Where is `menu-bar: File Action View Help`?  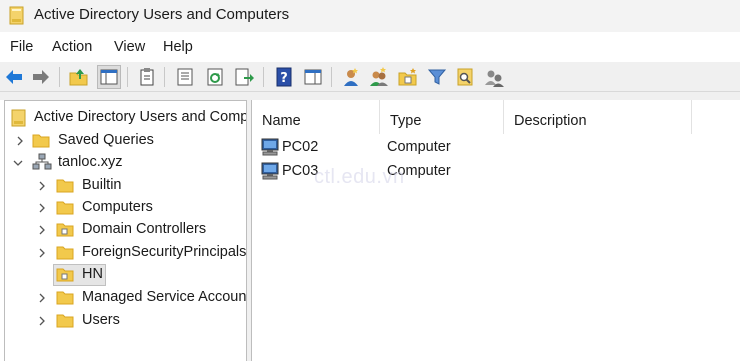 menu-bar: File Action View Help is located at coordinates (370, 47).